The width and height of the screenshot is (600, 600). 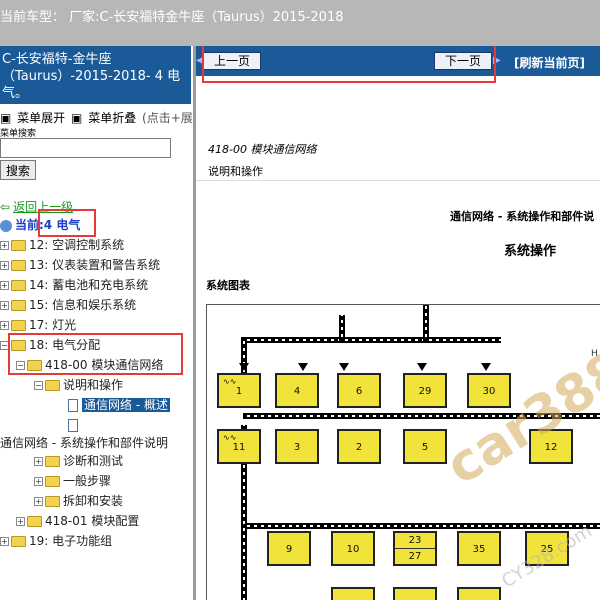 What do you see at coordinates (415, 593) in the screenshot?
I see `module-box: 38` at bounding box center [415, 593].